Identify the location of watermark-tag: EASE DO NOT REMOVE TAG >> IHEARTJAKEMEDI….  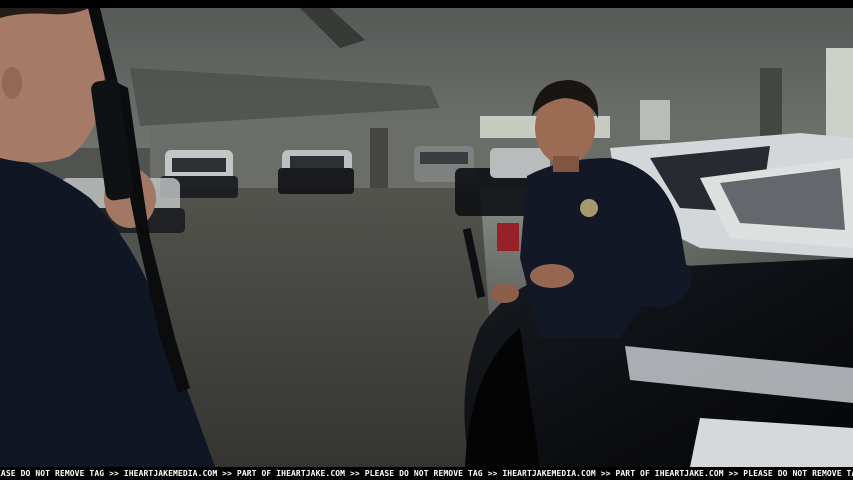
(426, 473).